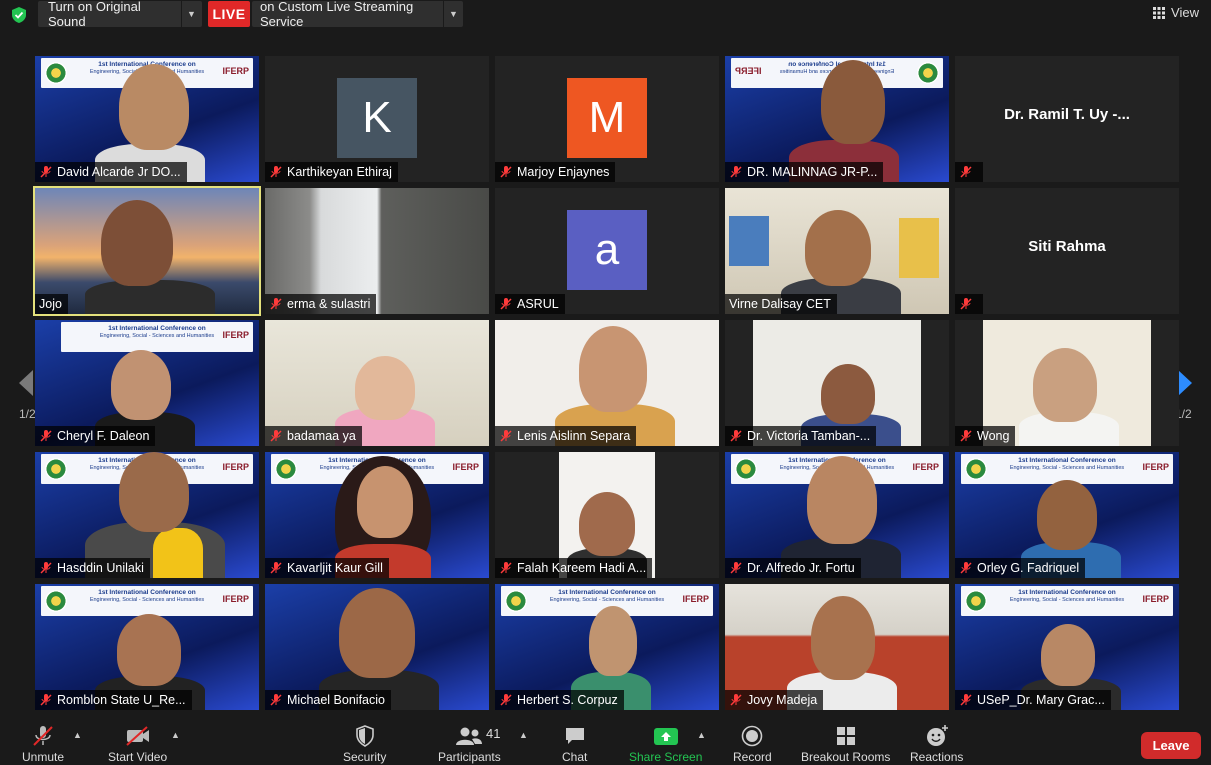 The image size is (1211, 765). I want to click on participant-tile: erma & sulastri, so click(377, 251).